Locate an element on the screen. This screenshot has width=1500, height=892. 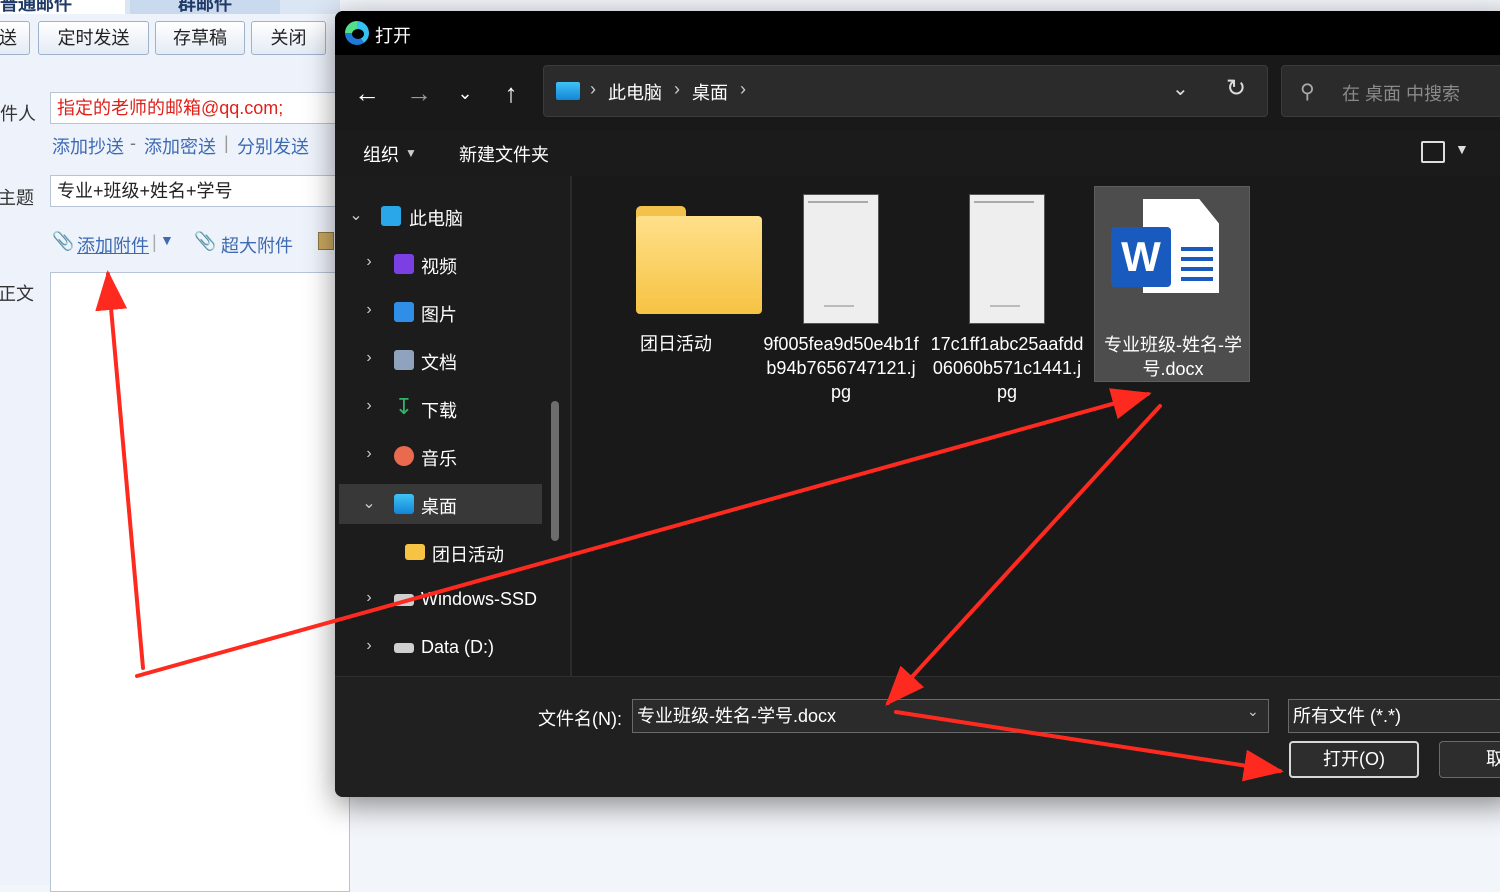
body-label: 正文 is located at coordinates (17, 294).